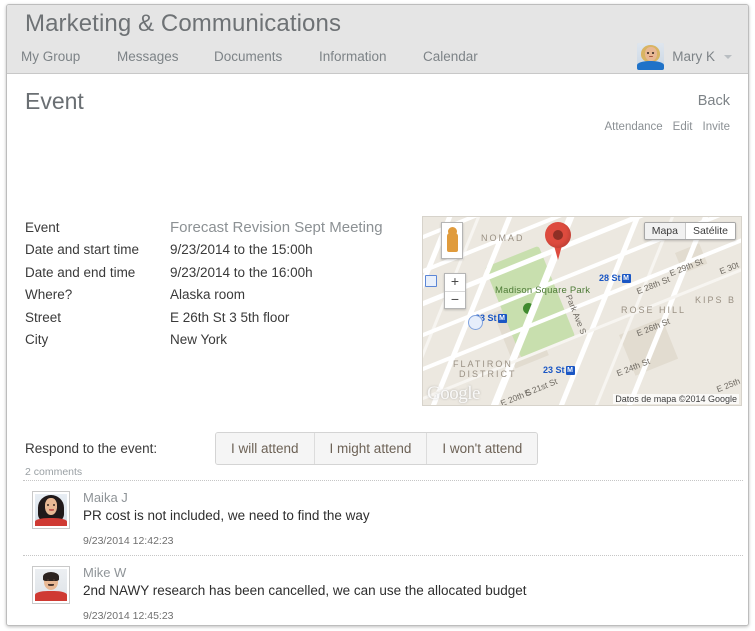 This screenshot has width=755, height=631. I want to click on map-subway-stop: 23 St M, so click(559, 370).